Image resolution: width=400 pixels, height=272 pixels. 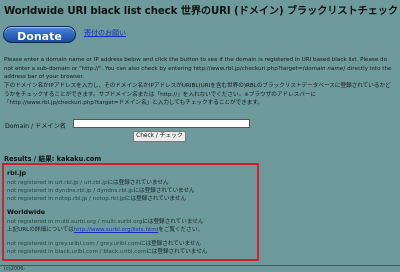 I want to click on results-heading: Results / 結果: kakaku.com, so click(x=53, y=159).